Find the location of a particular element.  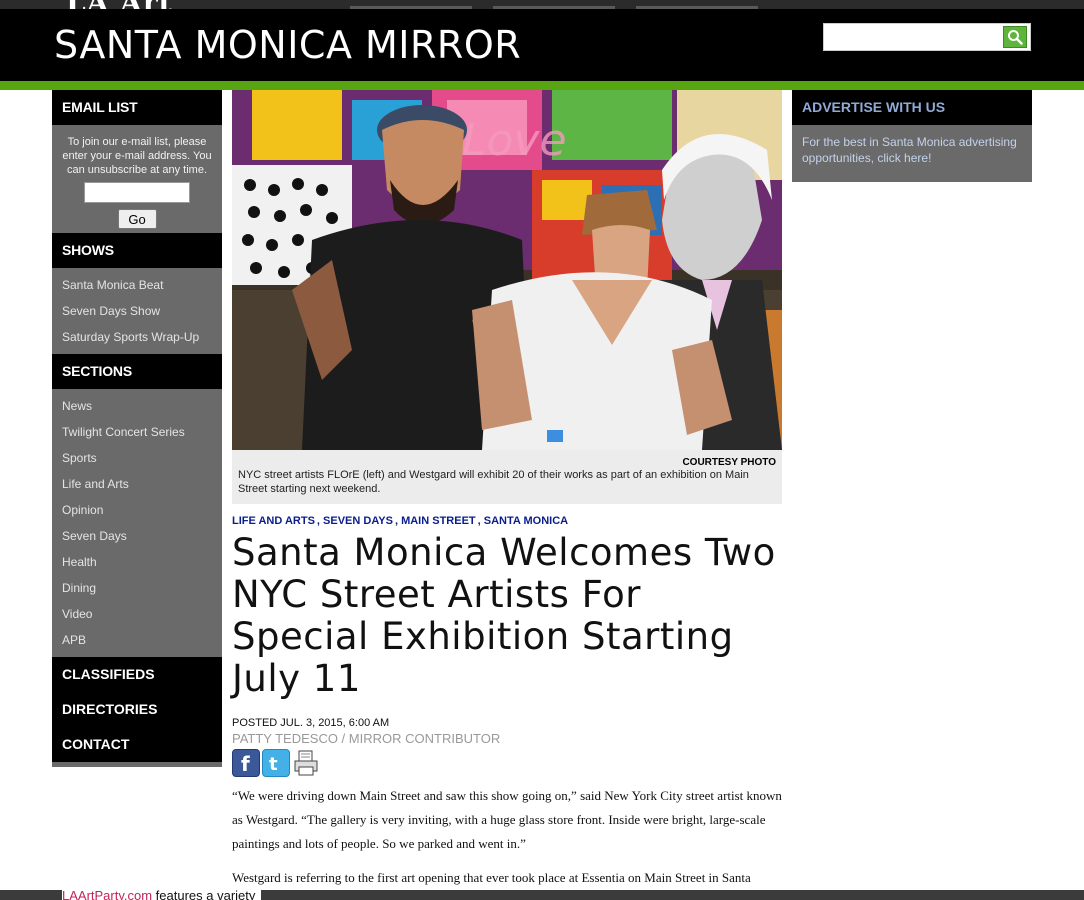

header-accent-band is located at coordinates (542, 85).